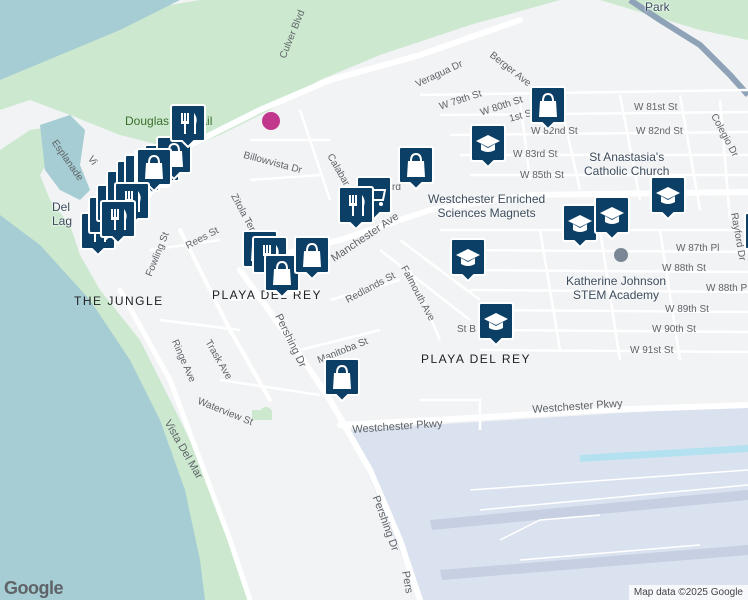 Image resolution: width=748 pixels, height=600 pixels. Describe the element at coordinates (621, 255) in the screenshot. I see `school-icon` at that location.